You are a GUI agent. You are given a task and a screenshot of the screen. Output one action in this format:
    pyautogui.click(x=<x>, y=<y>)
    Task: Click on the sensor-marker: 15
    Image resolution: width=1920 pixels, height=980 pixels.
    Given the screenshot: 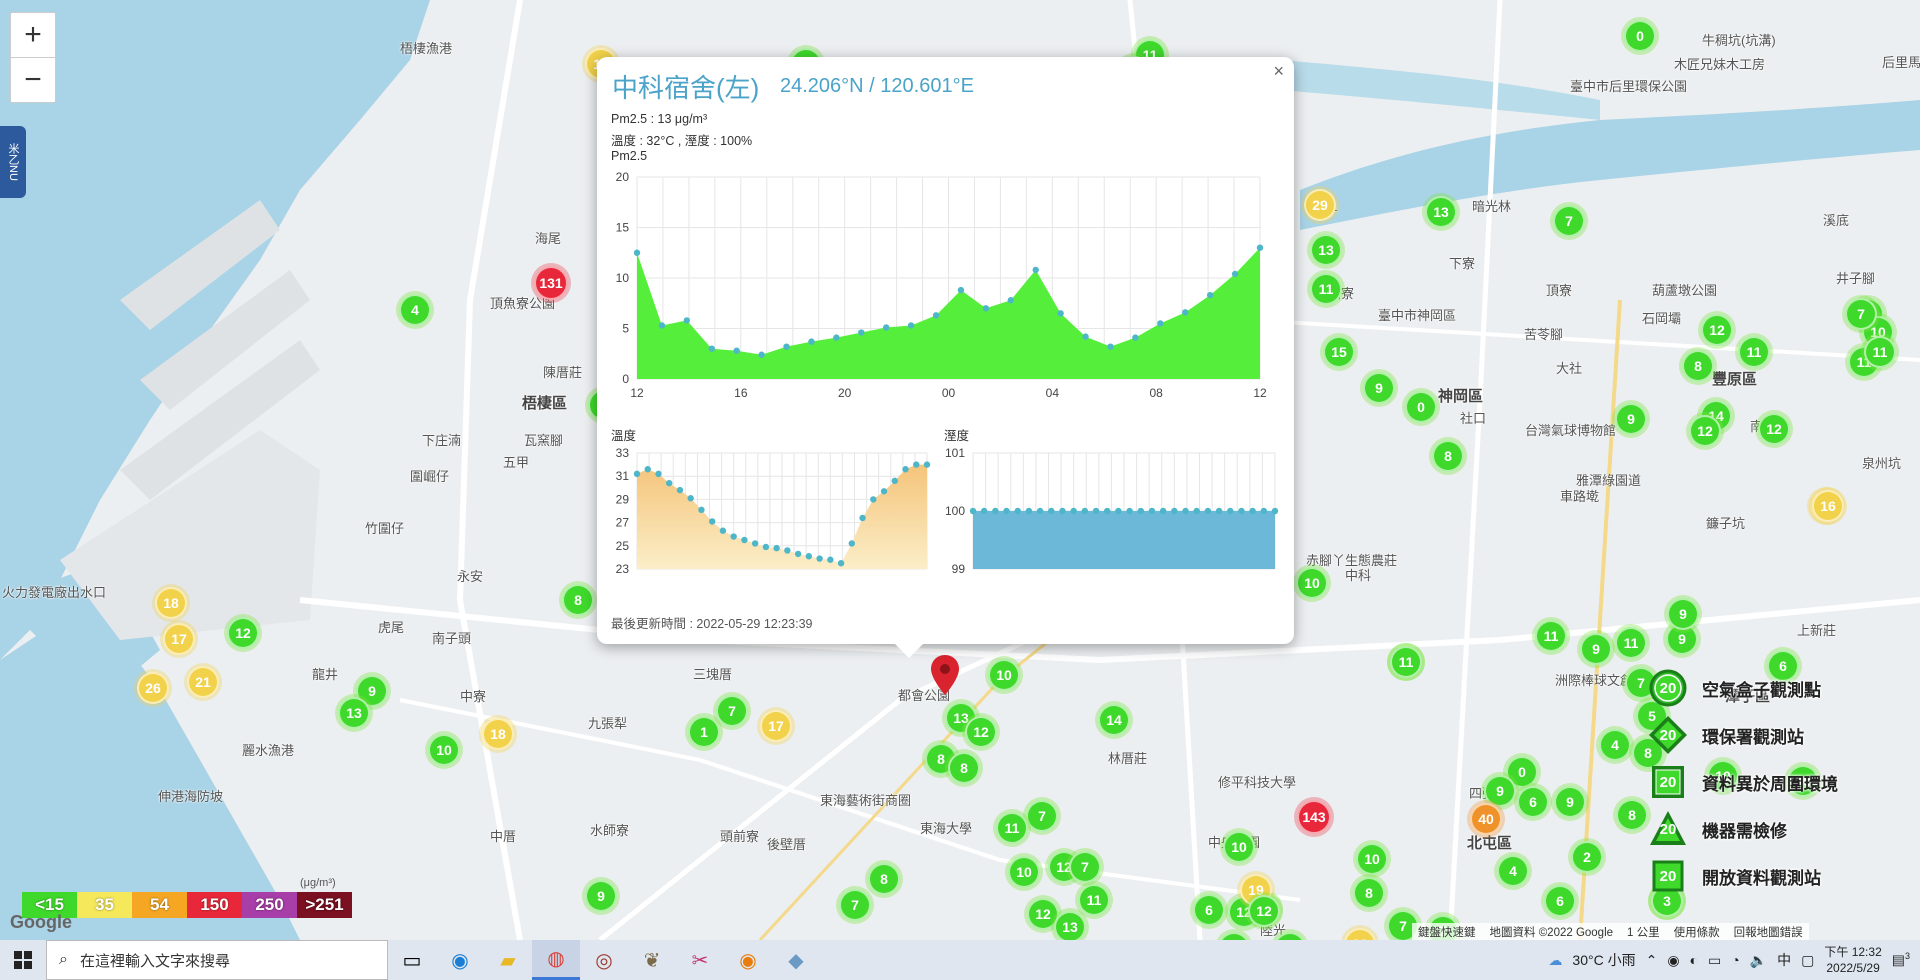 What is the action you would take?
    pyautogui.click(x=1339, y=352)
    